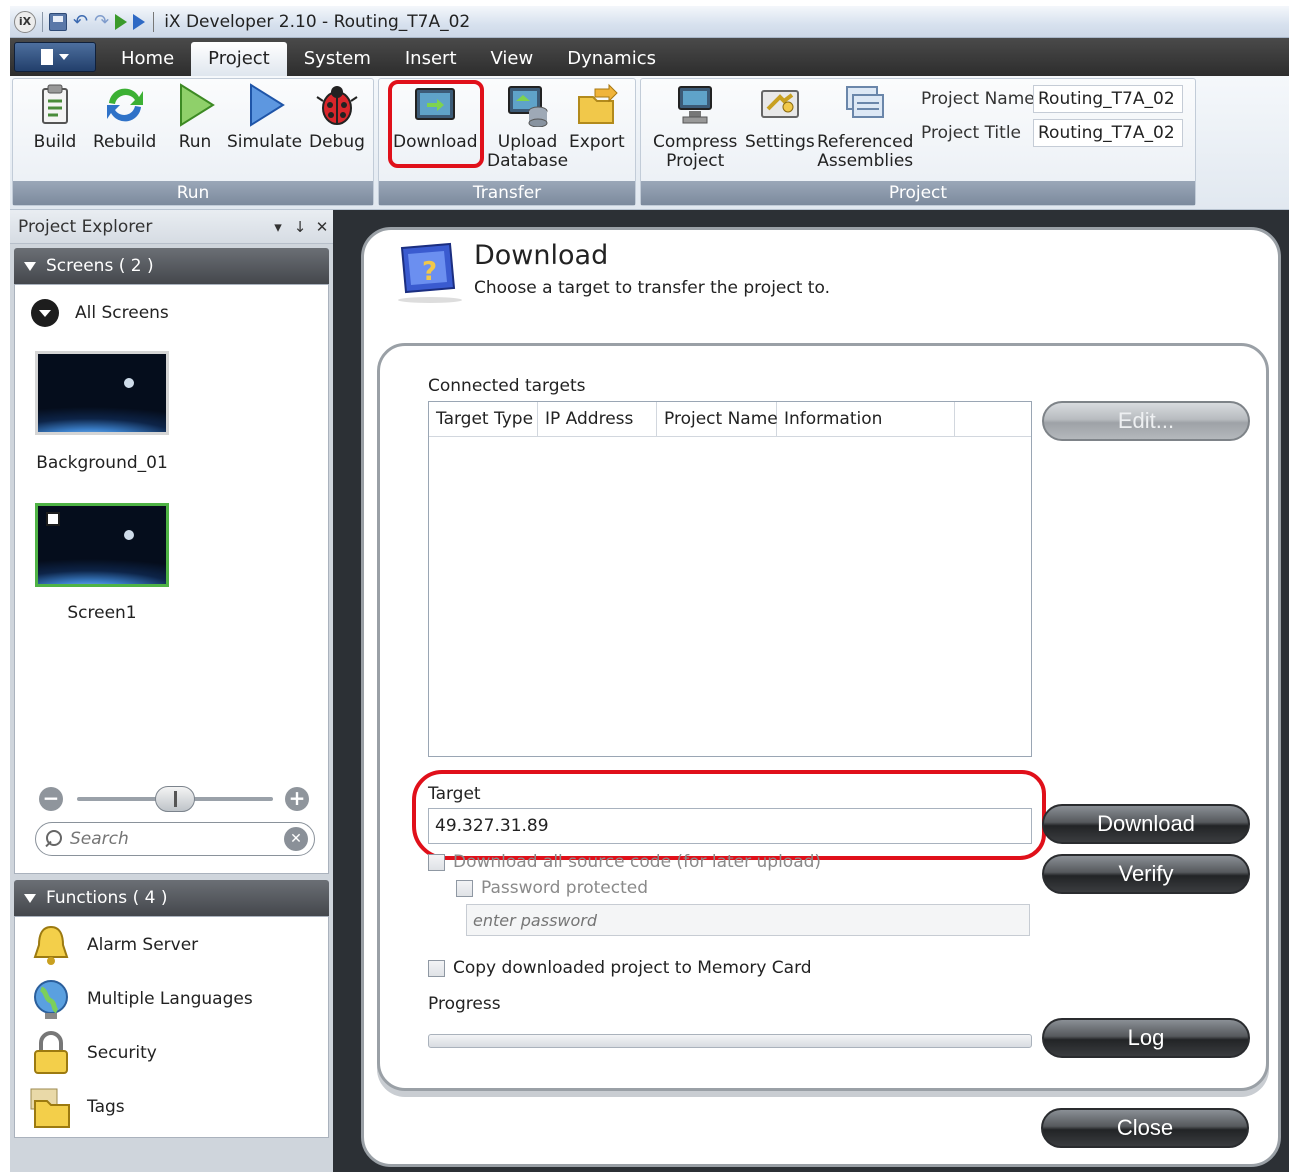 The image size is (1289, 1172). I want to click on functions-section-header: Functions ( 4 ), so click(171, 898).